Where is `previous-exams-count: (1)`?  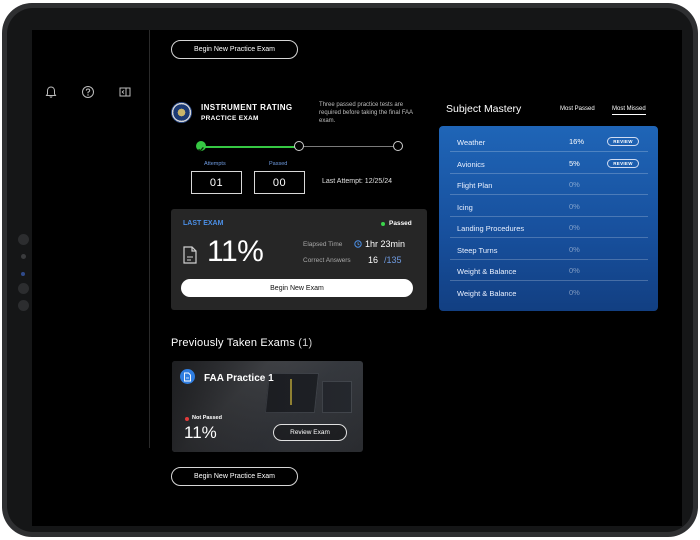
previous-exams-count: (1) is located at coordinates (305, 343).